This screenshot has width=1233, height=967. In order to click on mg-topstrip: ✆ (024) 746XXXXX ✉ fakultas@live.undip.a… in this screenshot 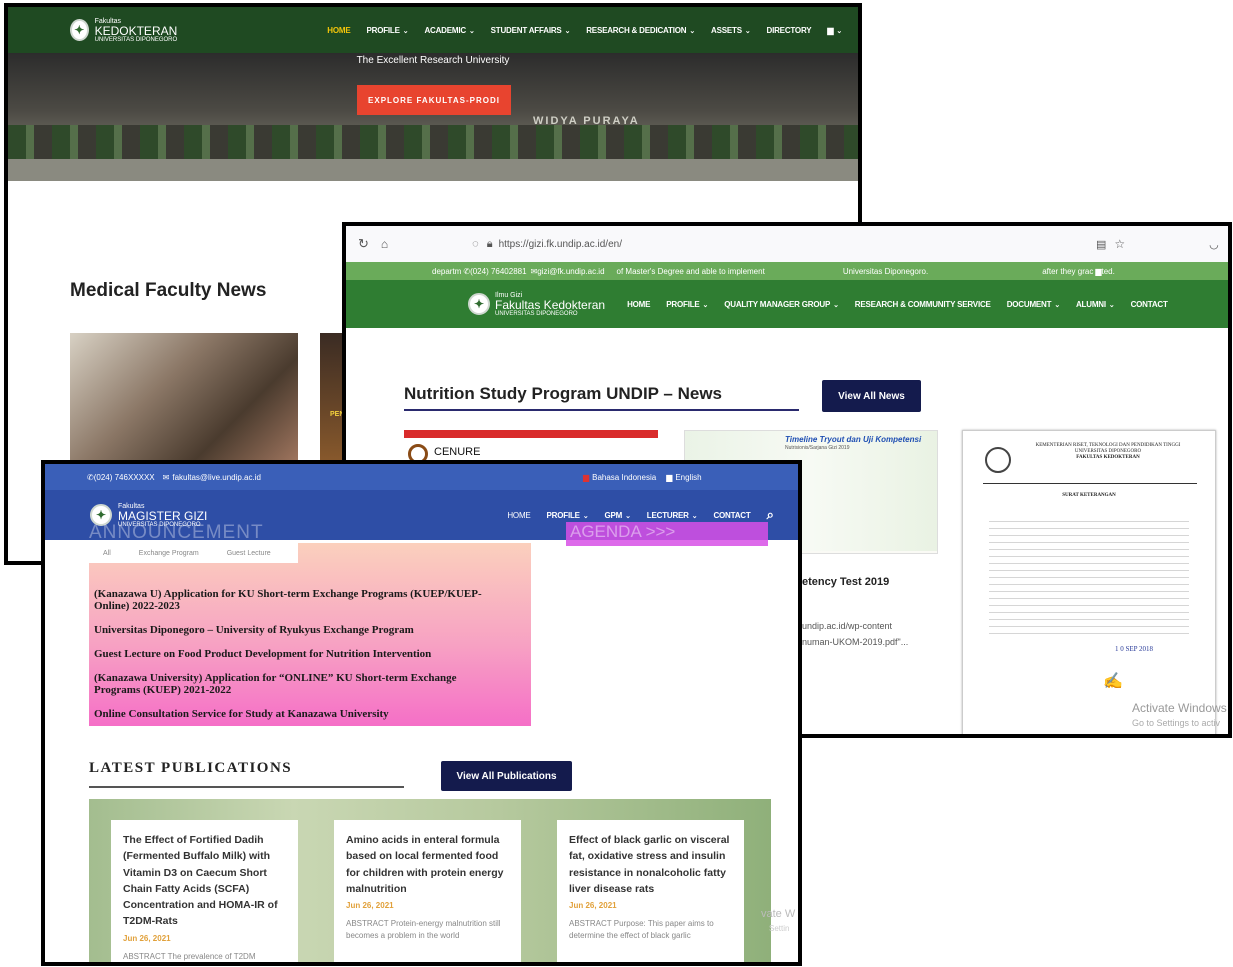, I will do `click(421, 477)`.